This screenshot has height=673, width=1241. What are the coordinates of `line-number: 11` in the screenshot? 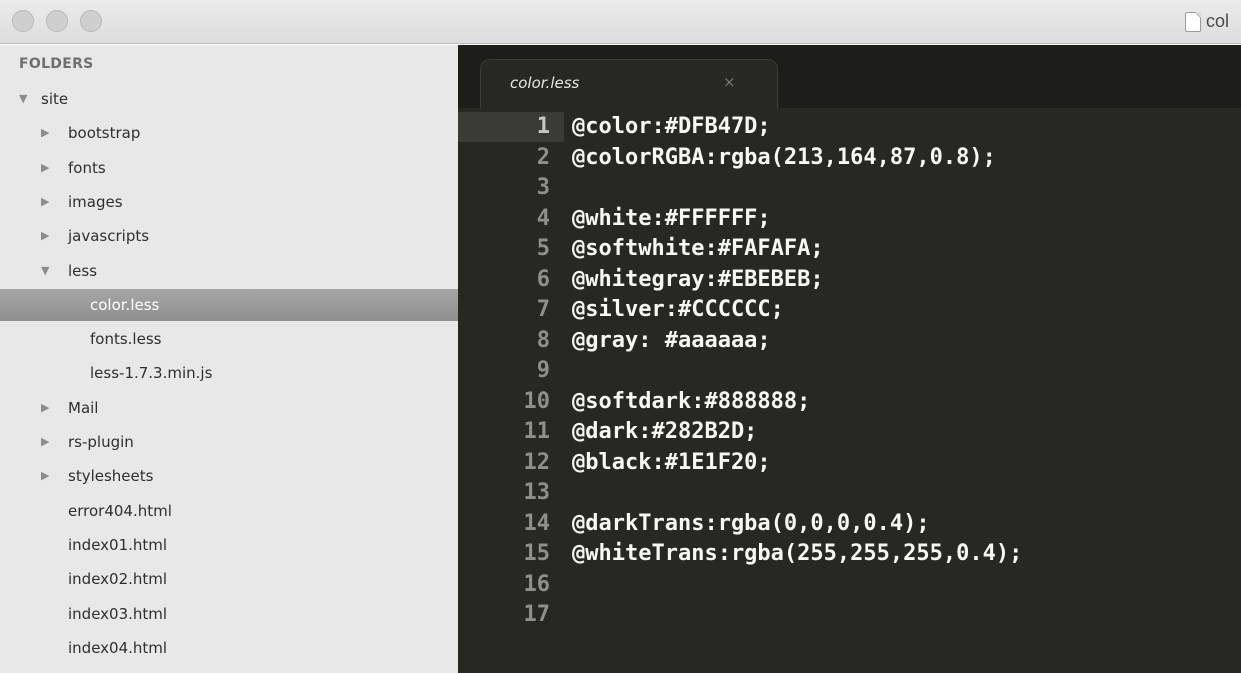 It's located at (537, 431).